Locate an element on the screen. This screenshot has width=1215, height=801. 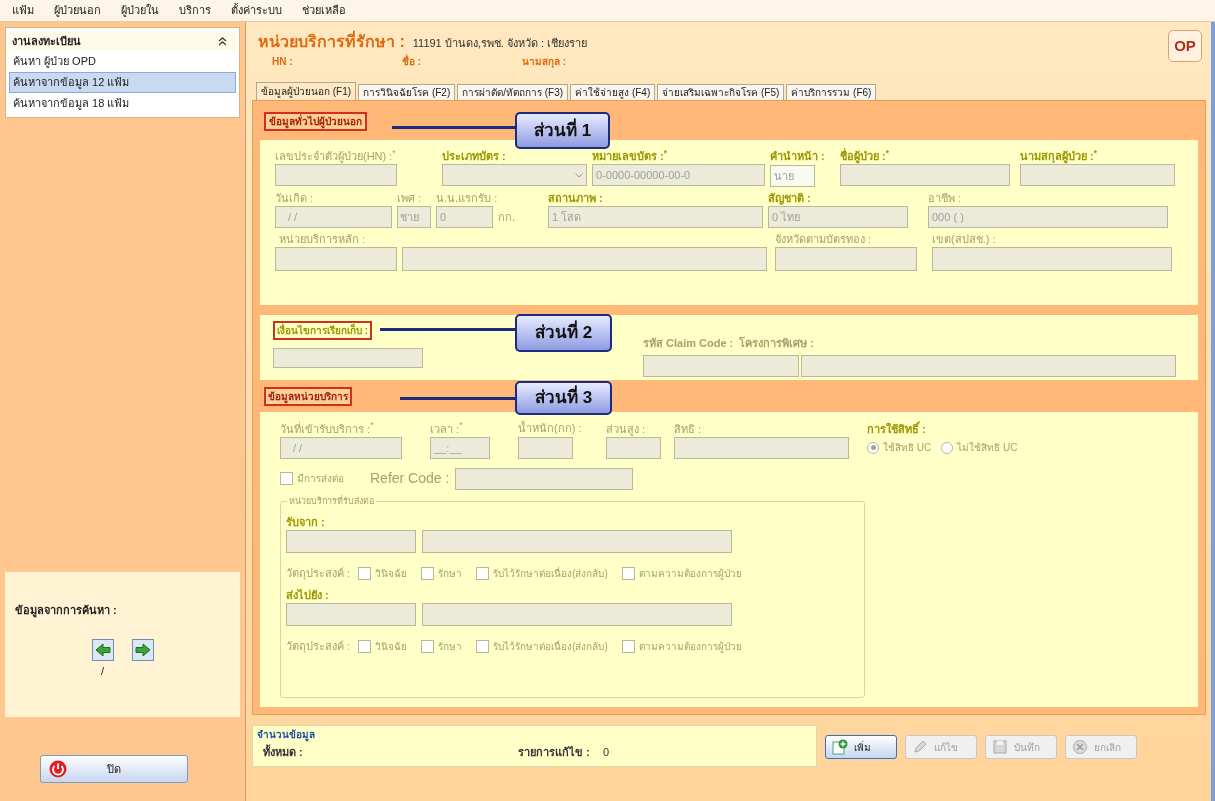
section-title: เงื่อนไขการเรียกเก็บ : is located at coordinates (323, 330).